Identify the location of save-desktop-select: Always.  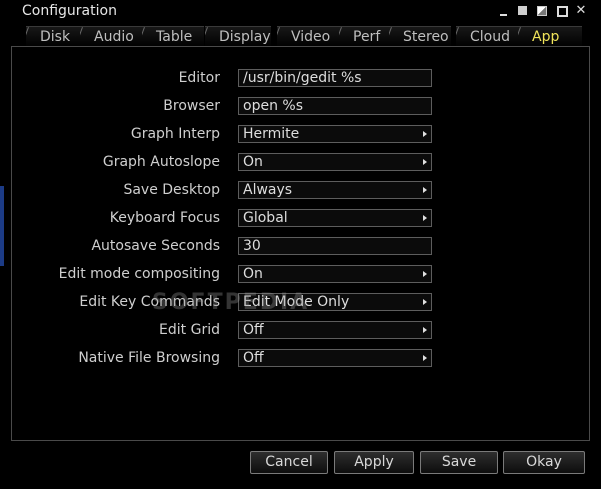
(335, 190).